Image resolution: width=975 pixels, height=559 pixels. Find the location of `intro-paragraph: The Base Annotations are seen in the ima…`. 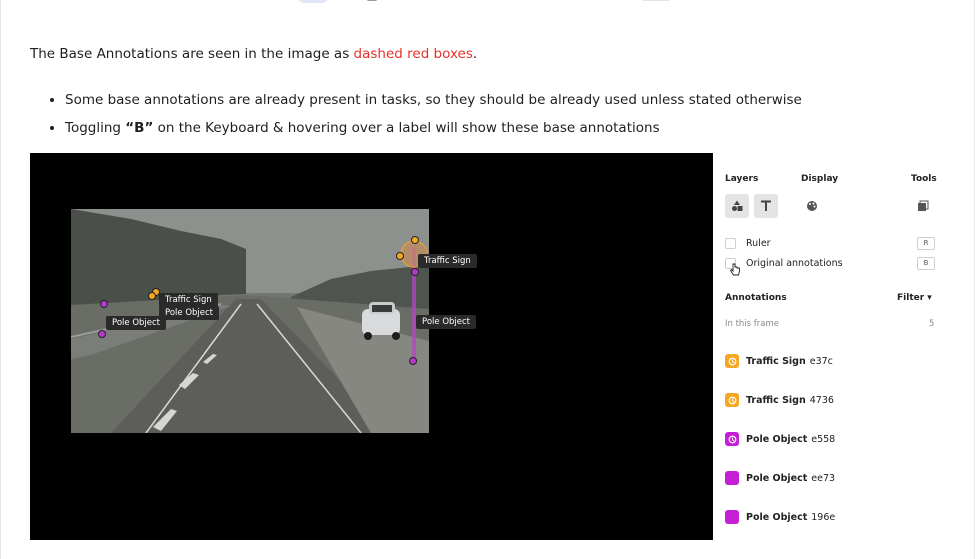

intro-paragraph: The Base Annotations are seen in the ima… is located at coordinates (253, 54).